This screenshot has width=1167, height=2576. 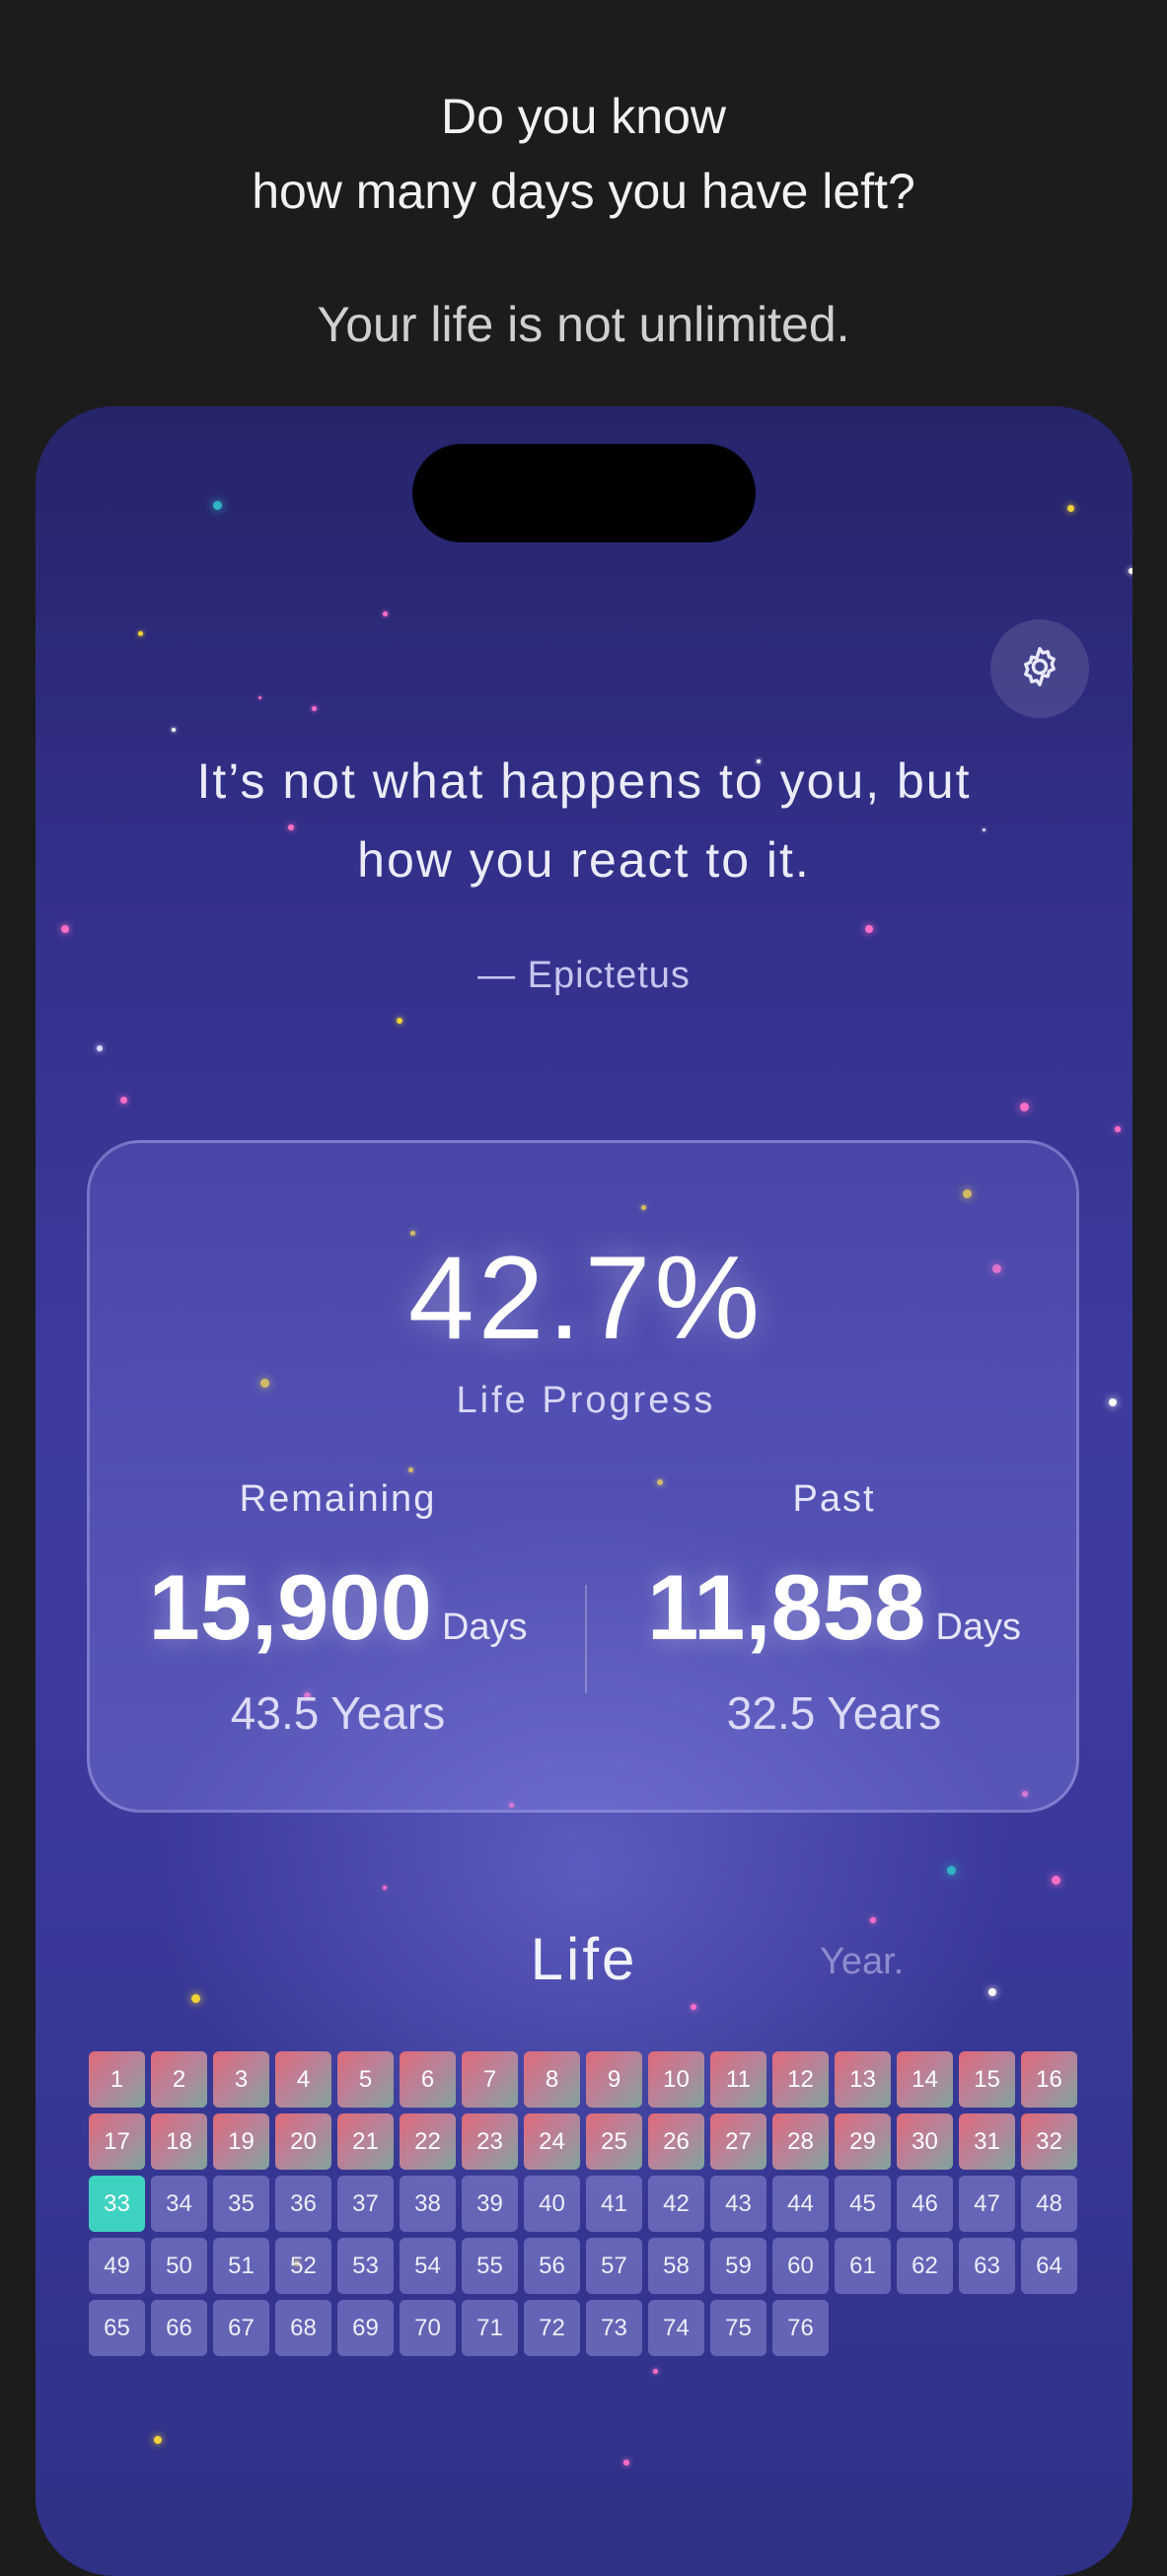 What do you see at coordinates (179, 2079) in the screenshot?
I see `year-cell: 2` at bounding box center [179, 2079].